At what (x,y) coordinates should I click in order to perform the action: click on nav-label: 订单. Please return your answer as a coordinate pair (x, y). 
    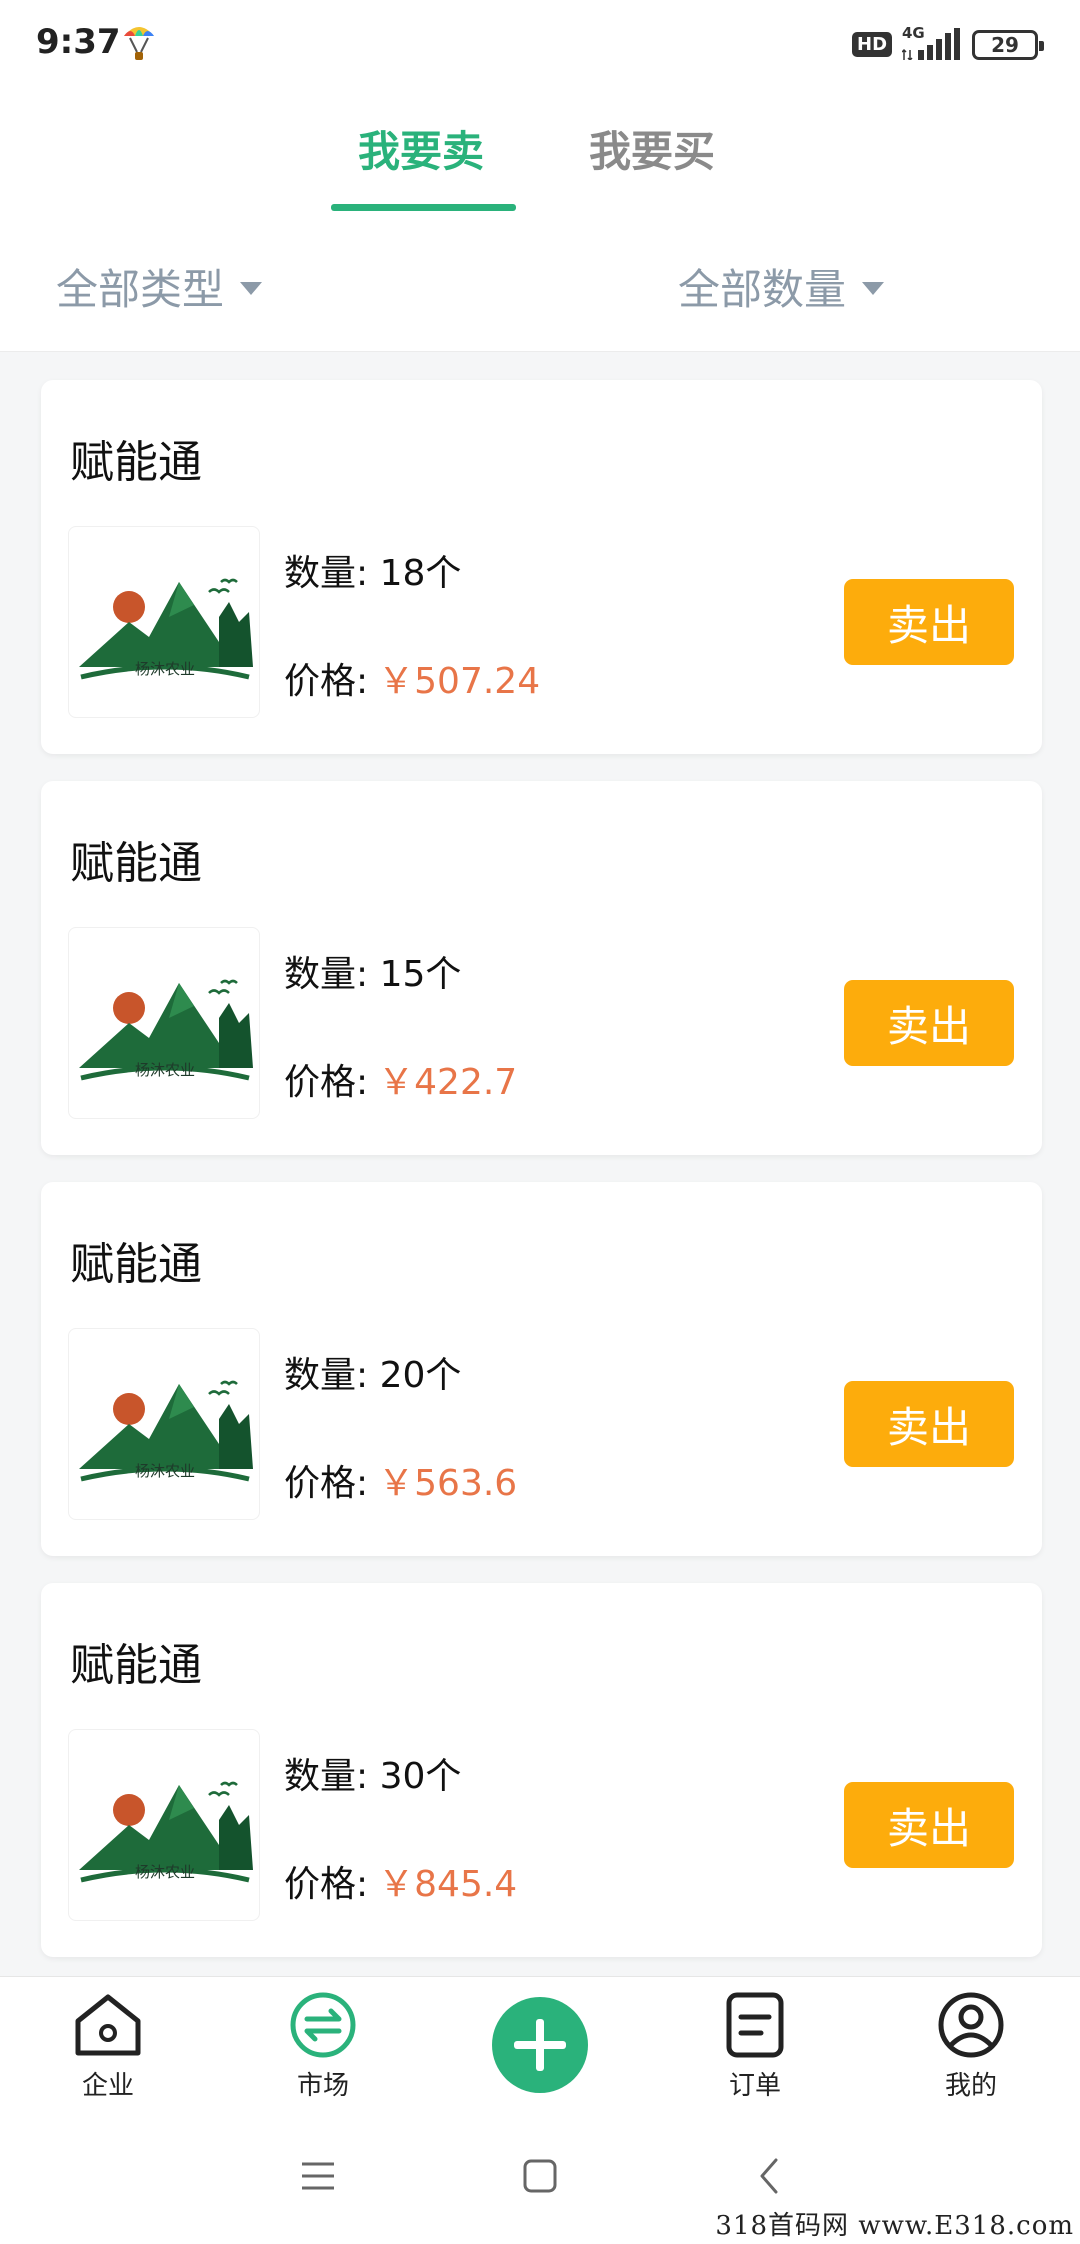
    Looking at the image, I should click on (754, 2086).